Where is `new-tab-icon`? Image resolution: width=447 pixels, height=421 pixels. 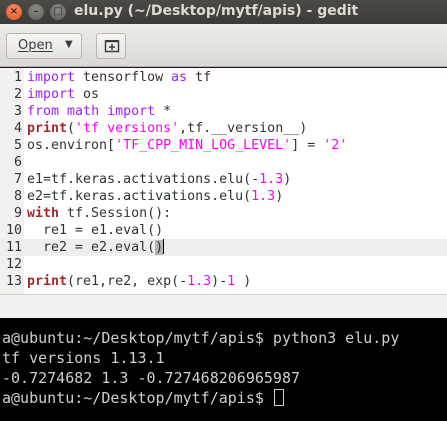
new-tab-icon is located at coordinates (112, 46).